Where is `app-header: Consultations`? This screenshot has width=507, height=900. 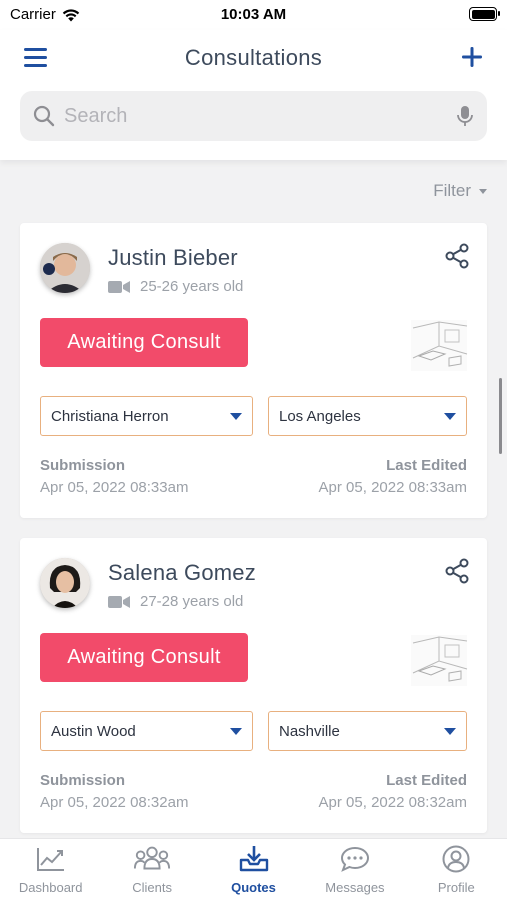 app-header: Consultations is located at coordinates (253, 95).